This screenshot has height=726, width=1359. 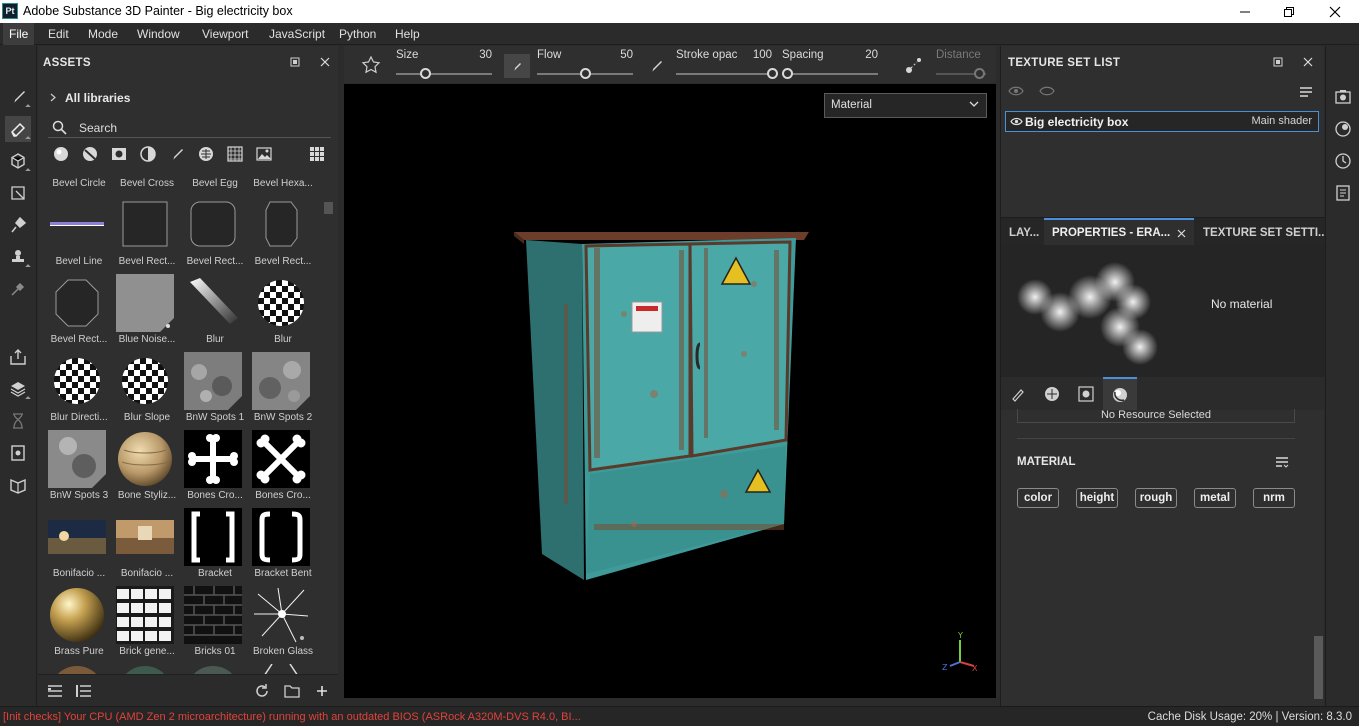 I want to click on spacing-slider: Spacing 20, so click(x=829, y=64).